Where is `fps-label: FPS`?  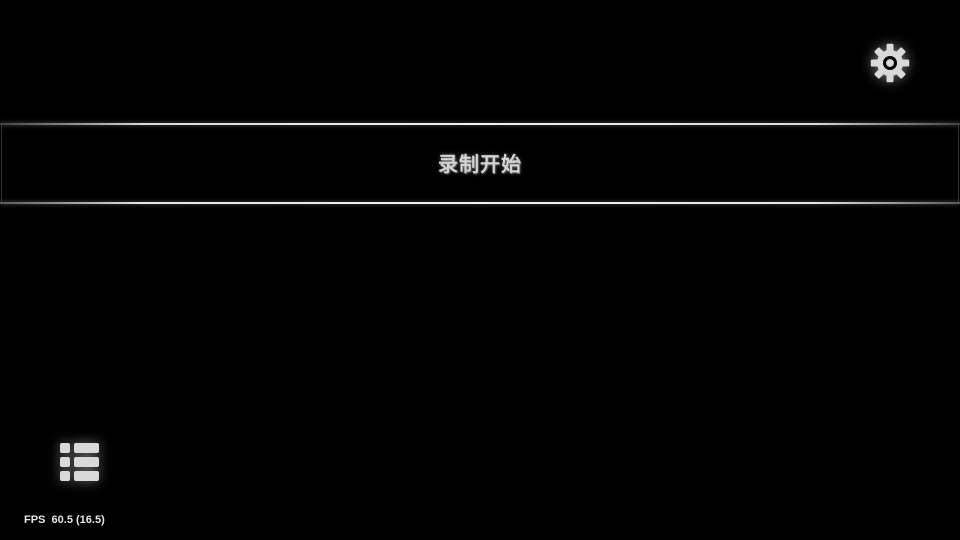 fps-label: FPS is located at coordinates (35, 520).